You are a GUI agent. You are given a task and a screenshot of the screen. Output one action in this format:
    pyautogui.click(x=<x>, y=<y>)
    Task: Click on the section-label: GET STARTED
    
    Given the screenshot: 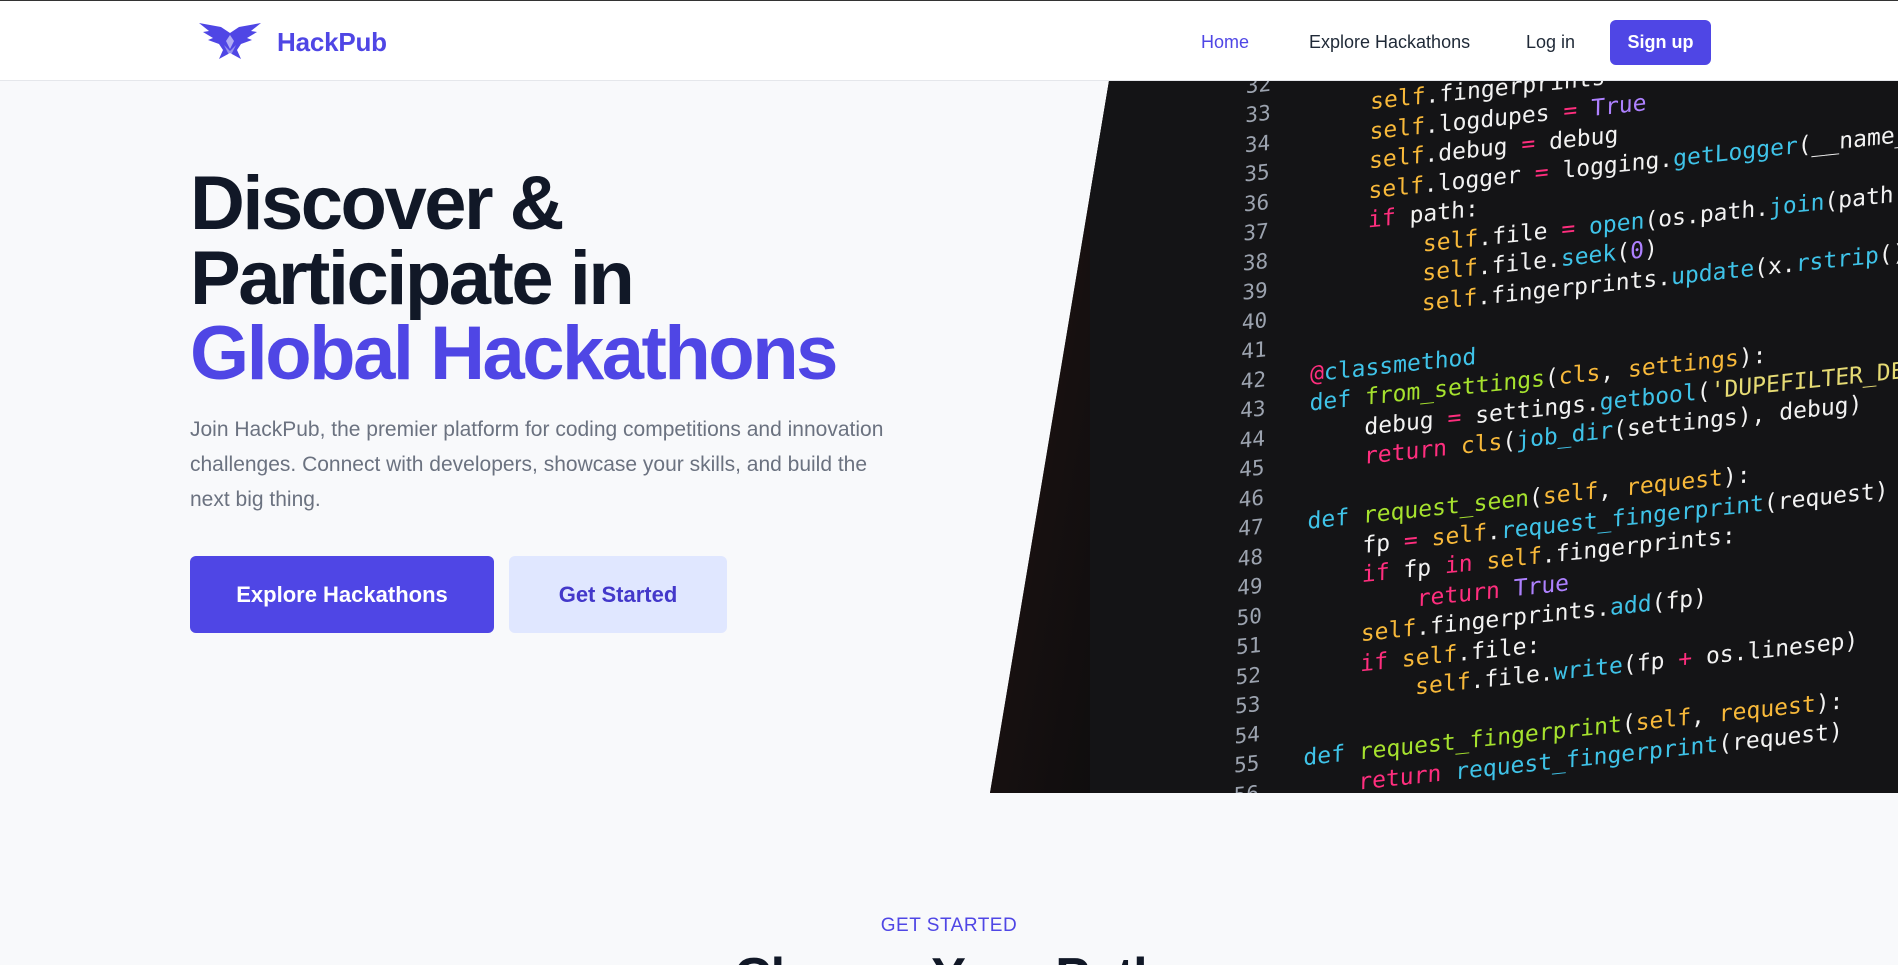 What is the action you would take?
    pyautogui.click(x=949, y=925)
    